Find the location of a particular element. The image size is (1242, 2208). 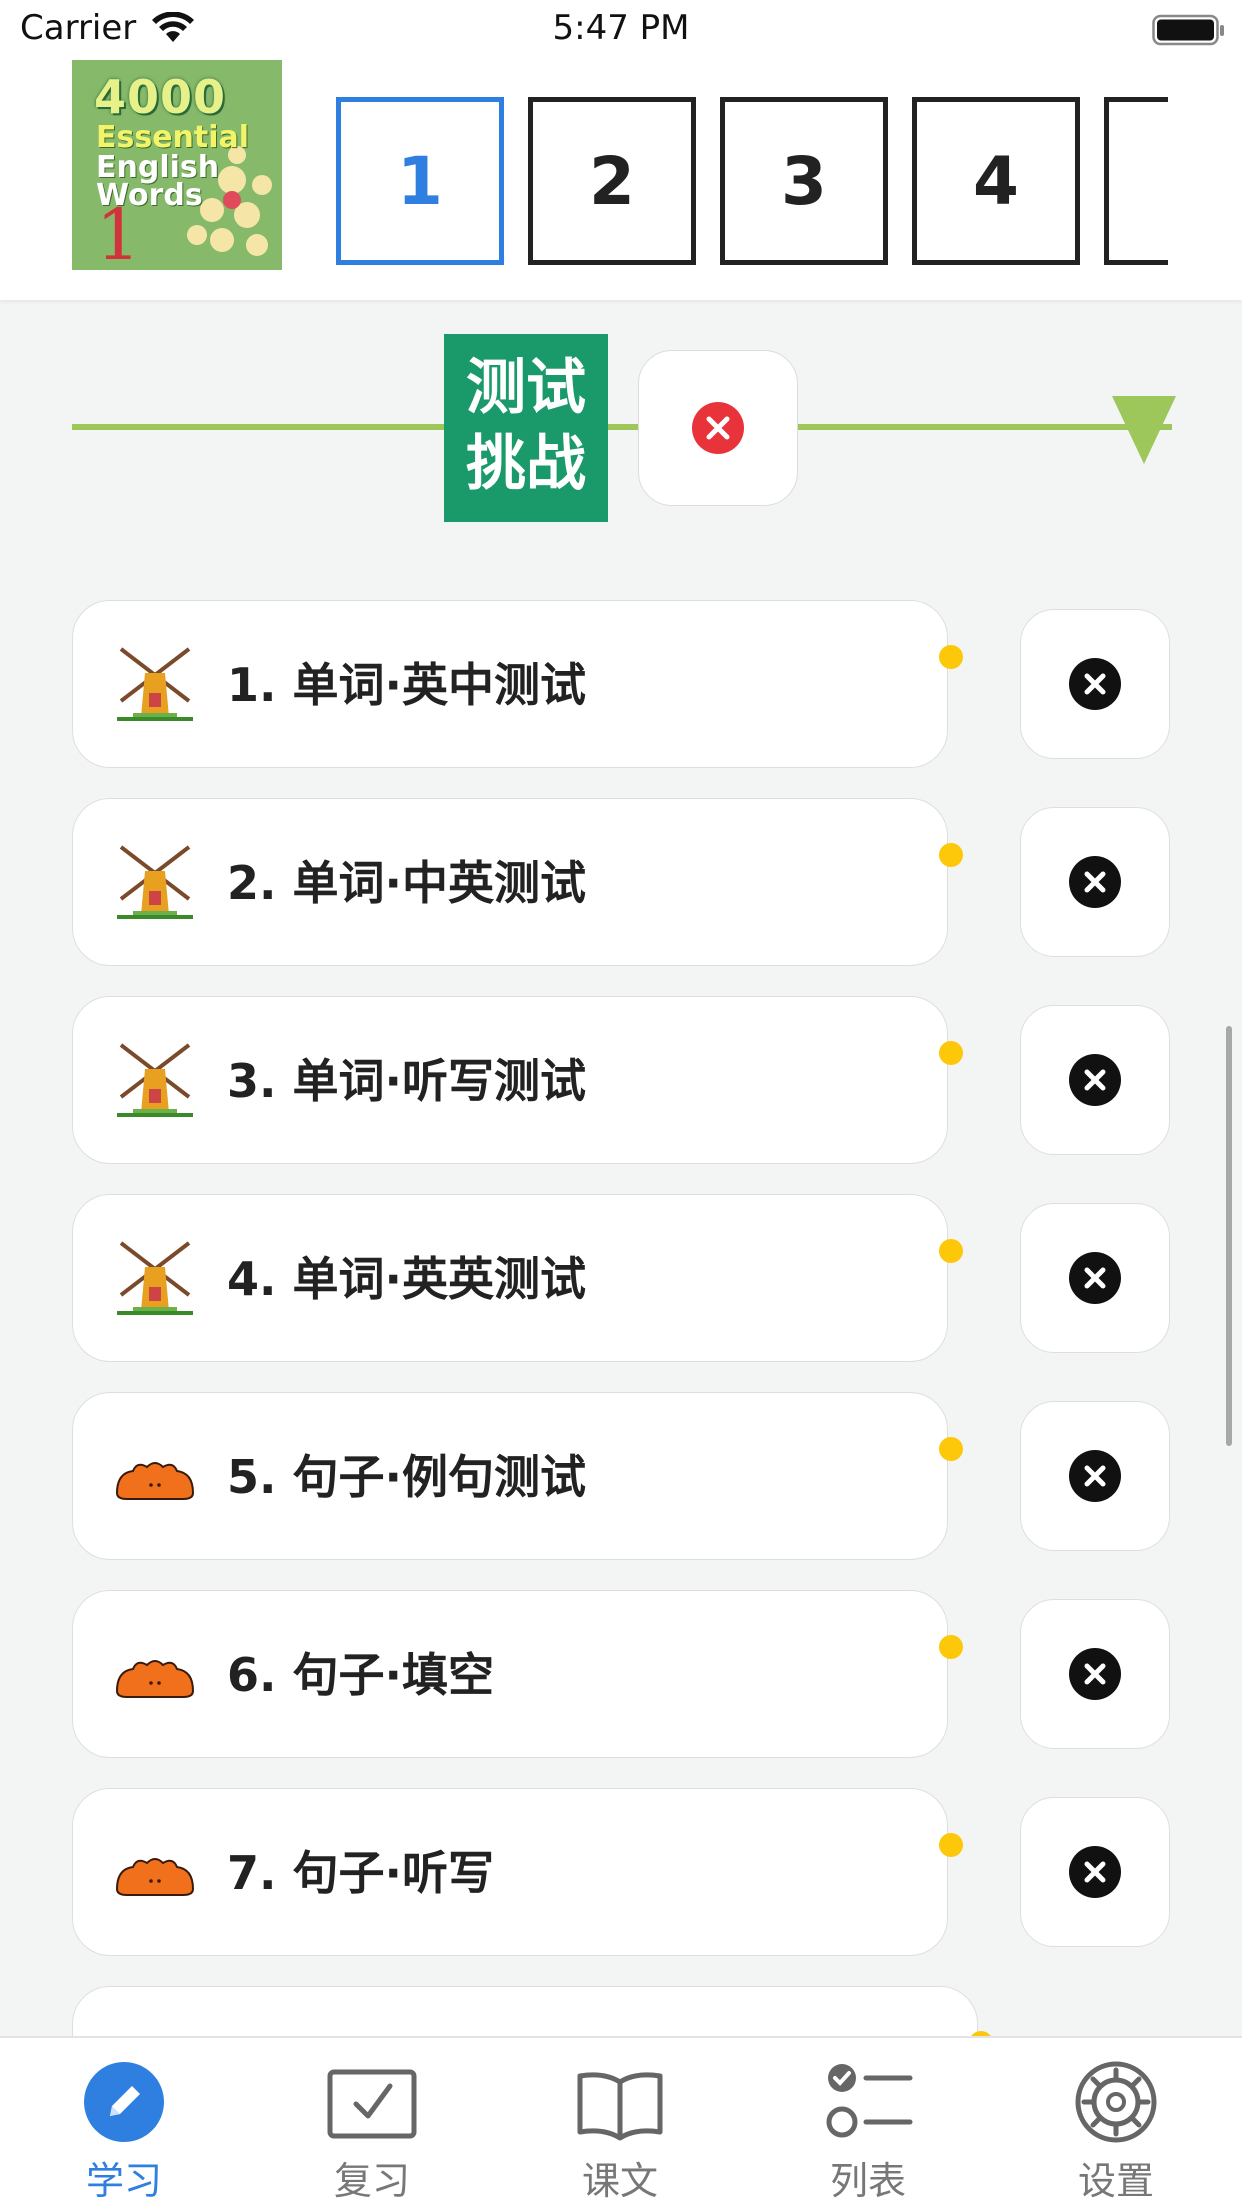

battery-icon is located at coordinates (1189, 33).